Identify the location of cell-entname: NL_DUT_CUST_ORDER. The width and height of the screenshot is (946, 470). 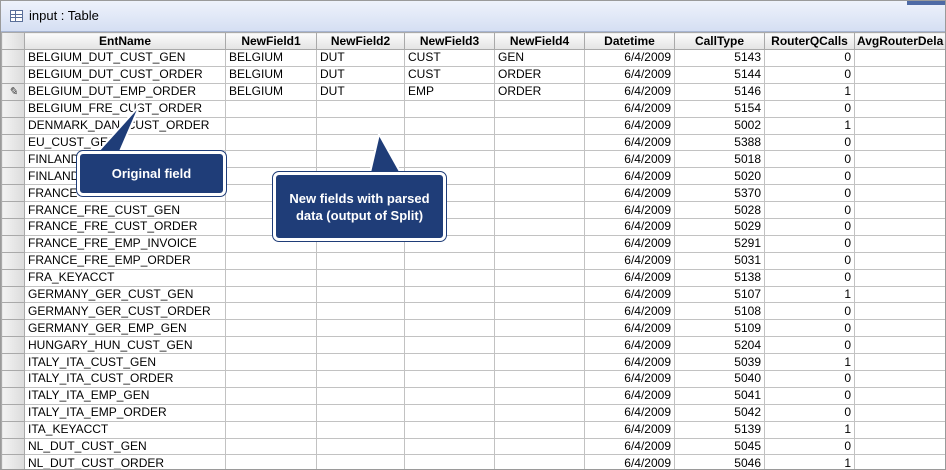
(125, 461).